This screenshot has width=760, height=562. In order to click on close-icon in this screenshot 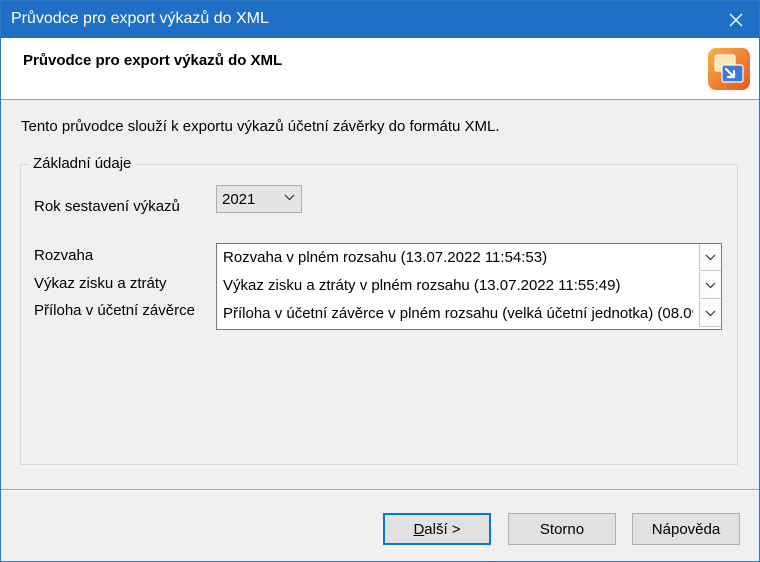, I will do `click(736, 19)`.